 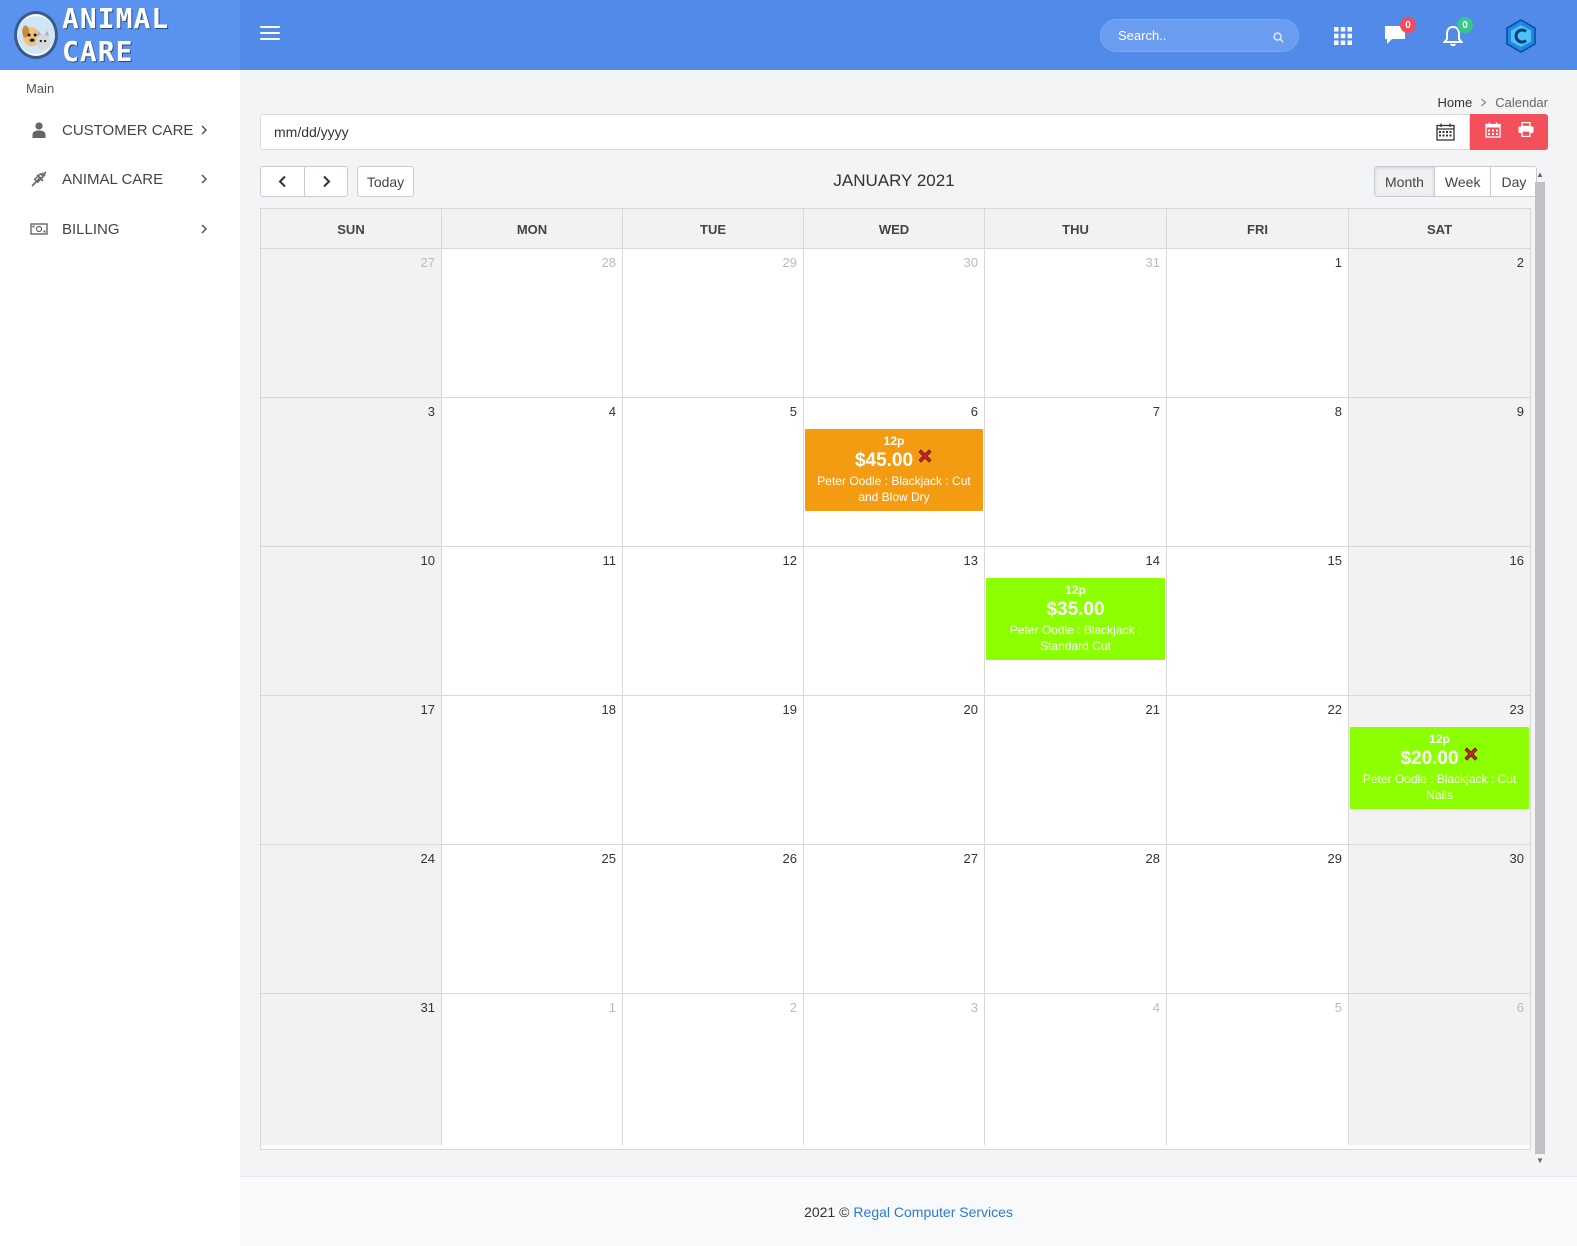 I want to click on footer: 2021 © Regal Computer Services, so click(x=908, y=1211).